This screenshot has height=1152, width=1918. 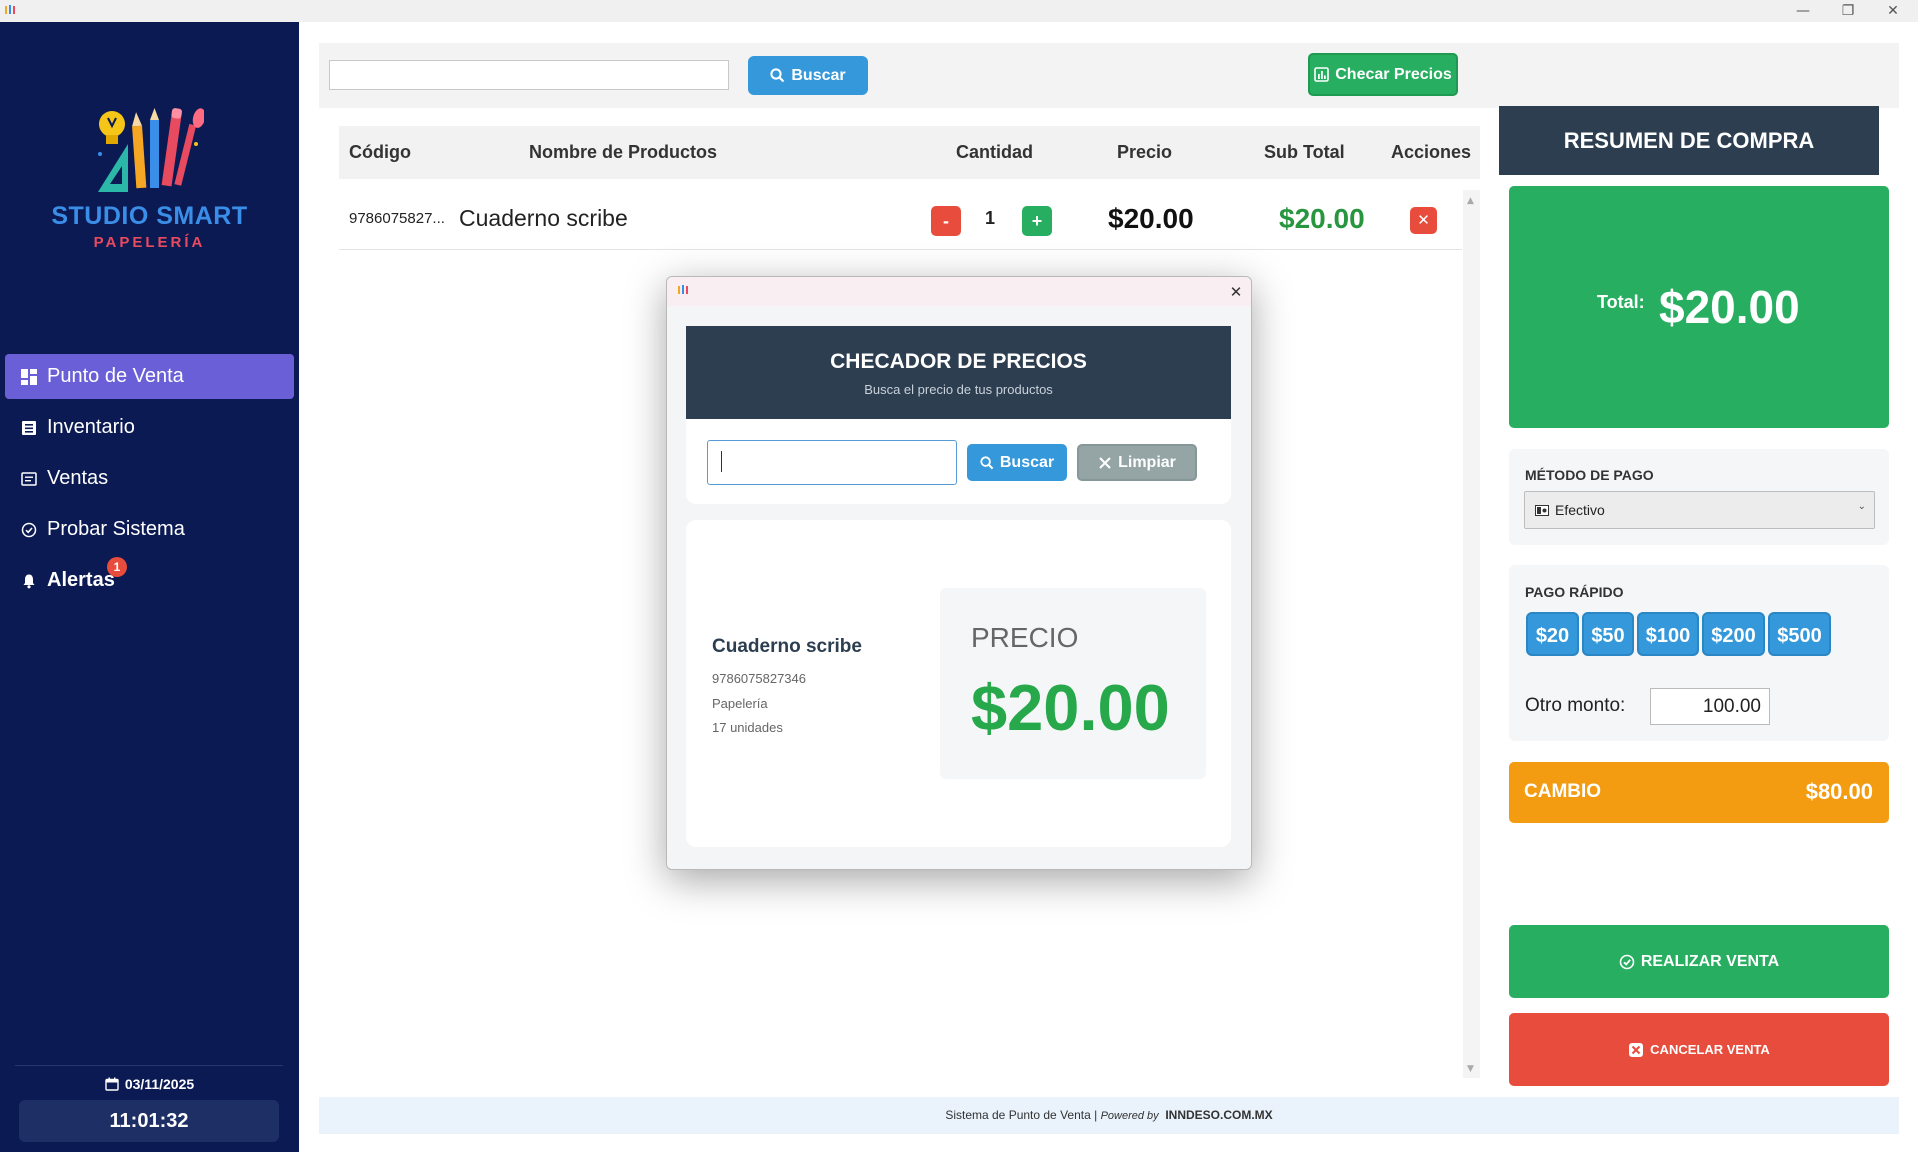 I want to click on check-badge-icon, so click(x=1627, y=962).